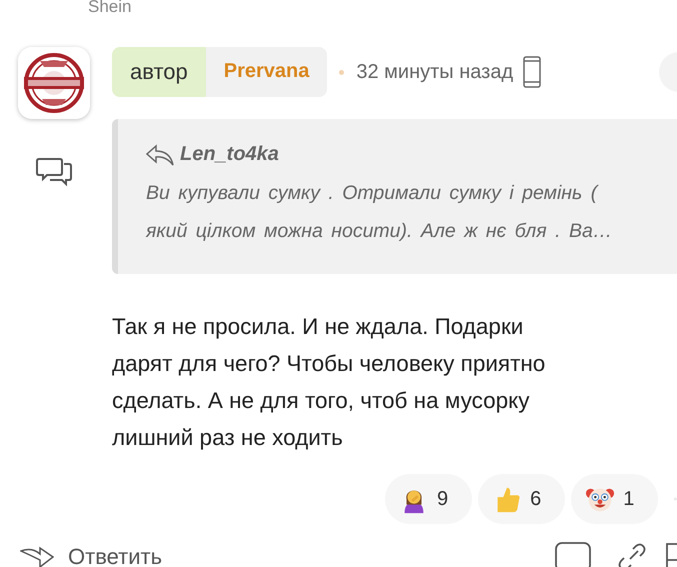  What do you see at coordinates (614, 499) in the screenshot?
I see `reaction-button: 1` at bounding box center [614, 499].